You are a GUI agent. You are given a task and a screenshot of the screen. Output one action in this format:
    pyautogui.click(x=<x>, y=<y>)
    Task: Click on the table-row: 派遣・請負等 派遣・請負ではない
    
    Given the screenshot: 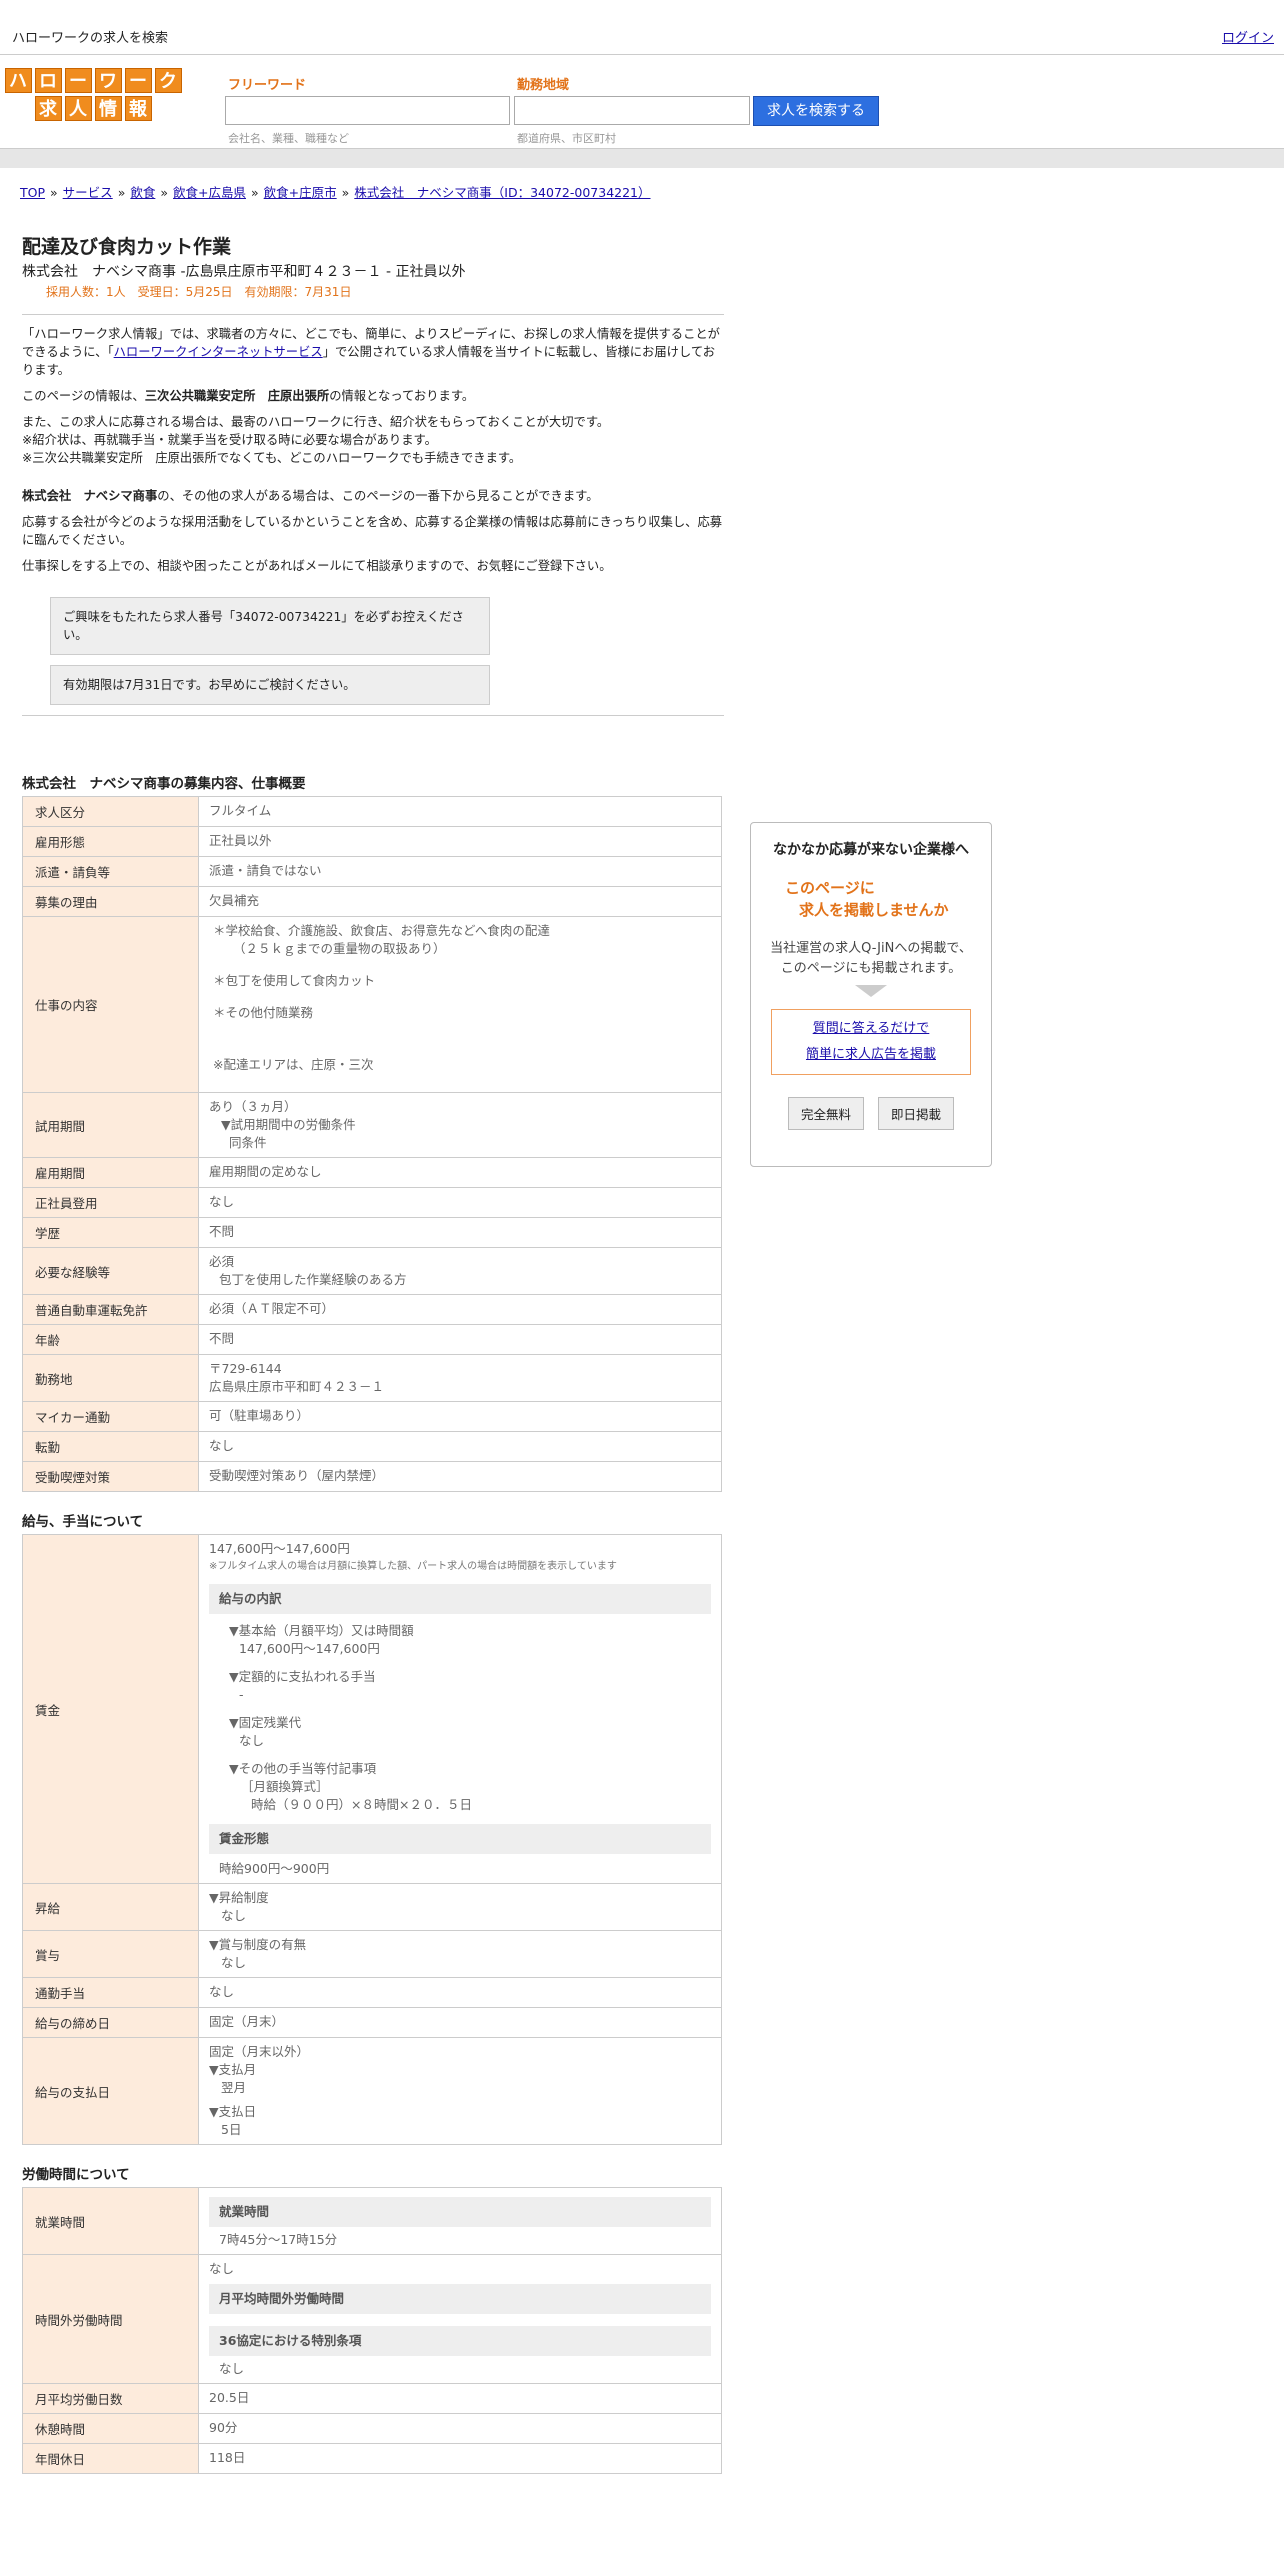 What is the action you would take?
    pyautogui.click(x=372, y=871)
    